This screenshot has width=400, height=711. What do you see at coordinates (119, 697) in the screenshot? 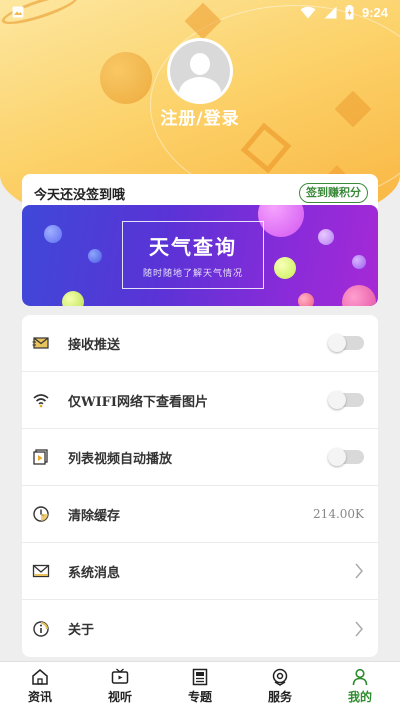
I see `tab-label: 视听` at bounding box center [119, 697].